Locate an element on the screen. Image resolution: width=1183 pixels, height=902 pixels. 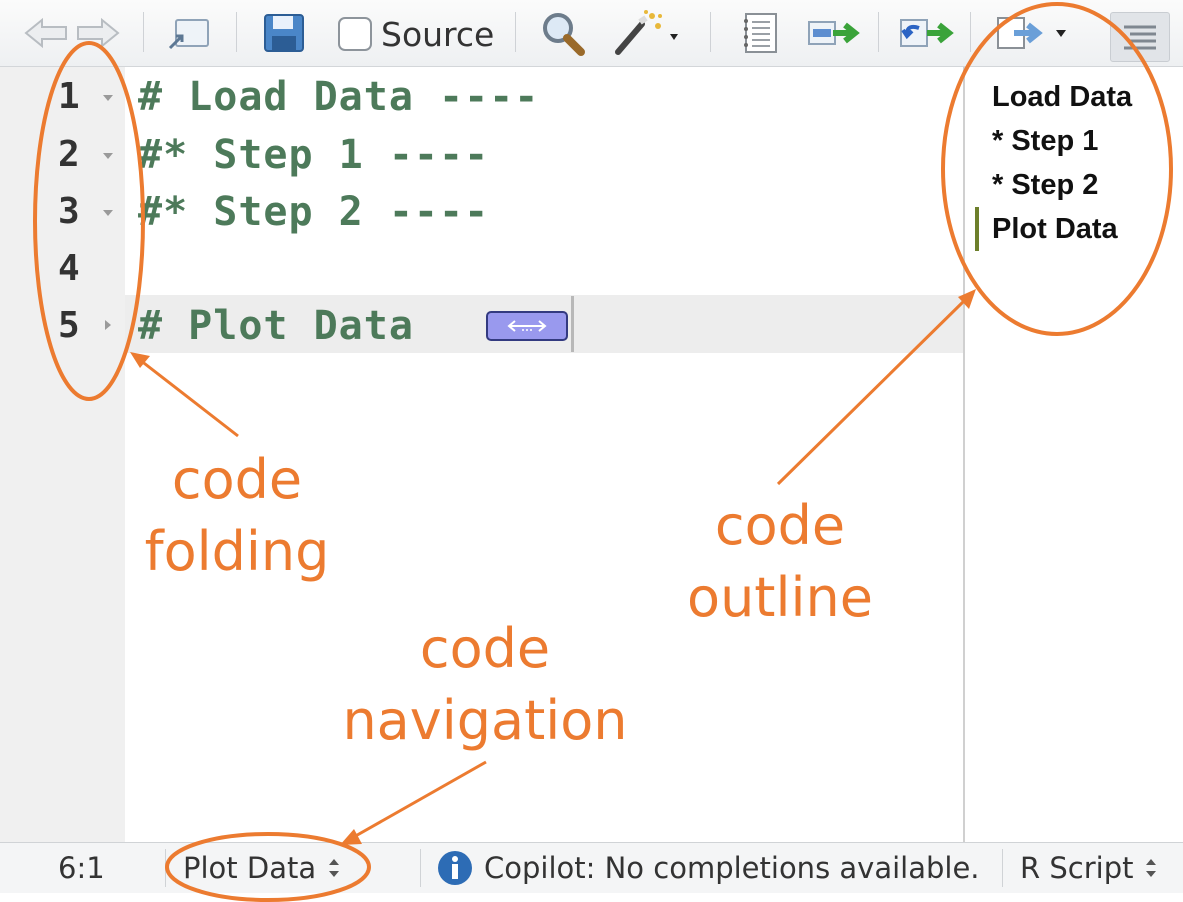
copilot-status-text: Copilot: No completions available. is located at coordinates (732, 868).